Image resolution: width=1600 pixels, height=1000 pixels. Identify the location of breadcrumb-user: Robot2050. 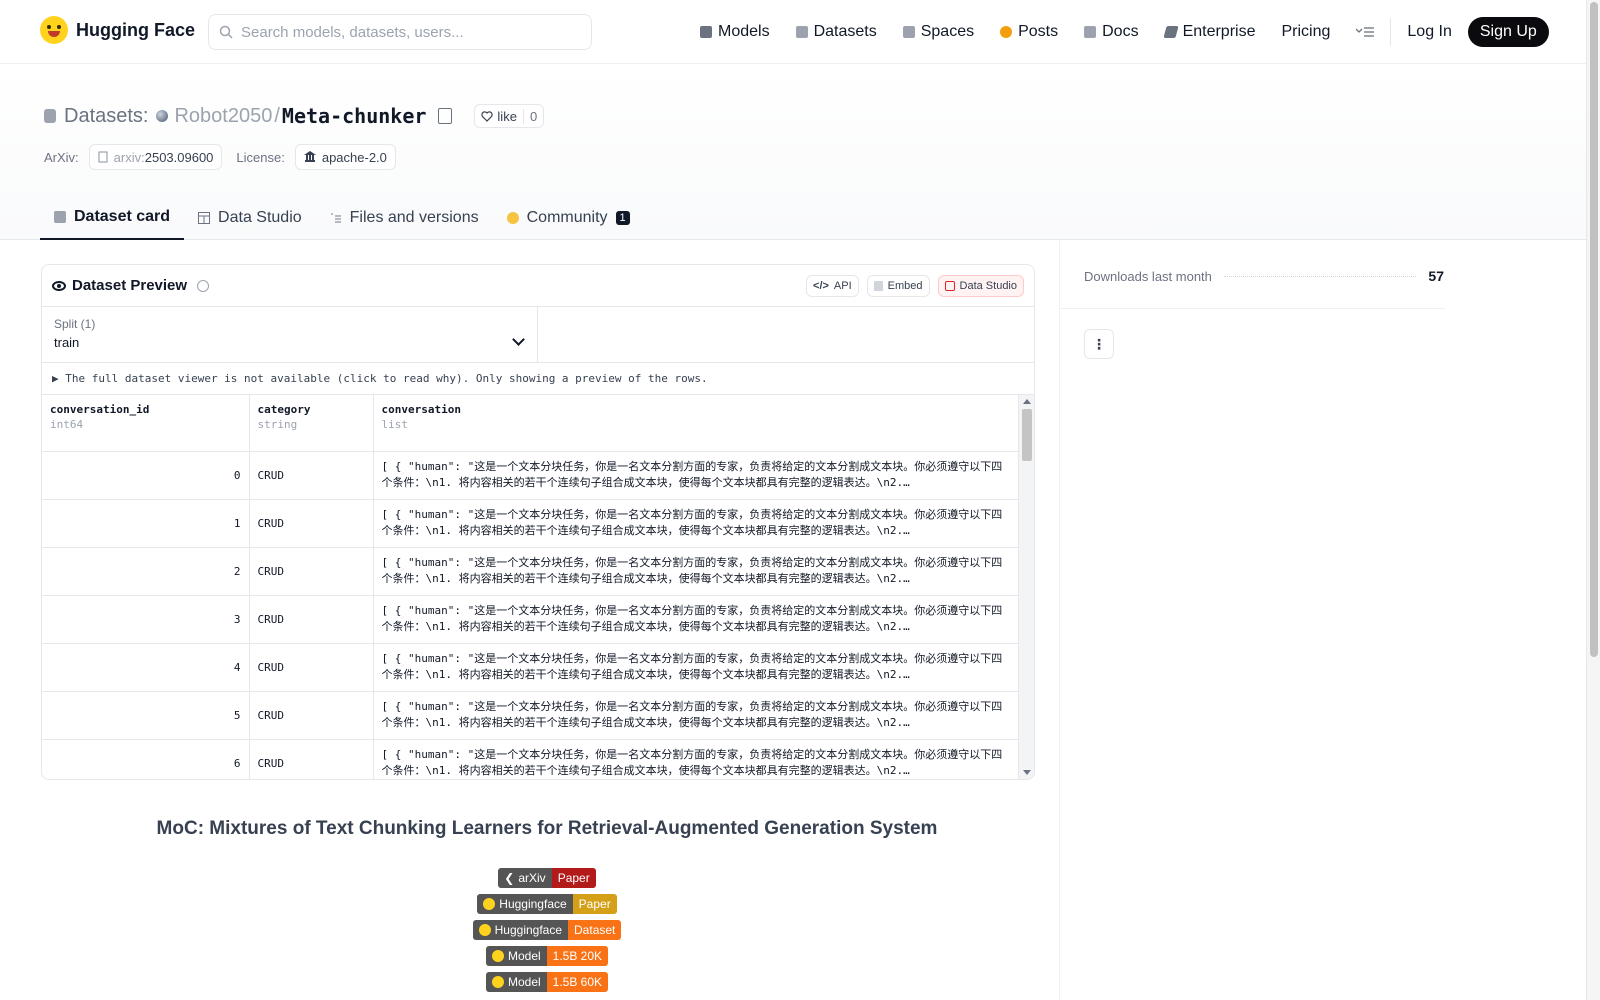
(214, 116).